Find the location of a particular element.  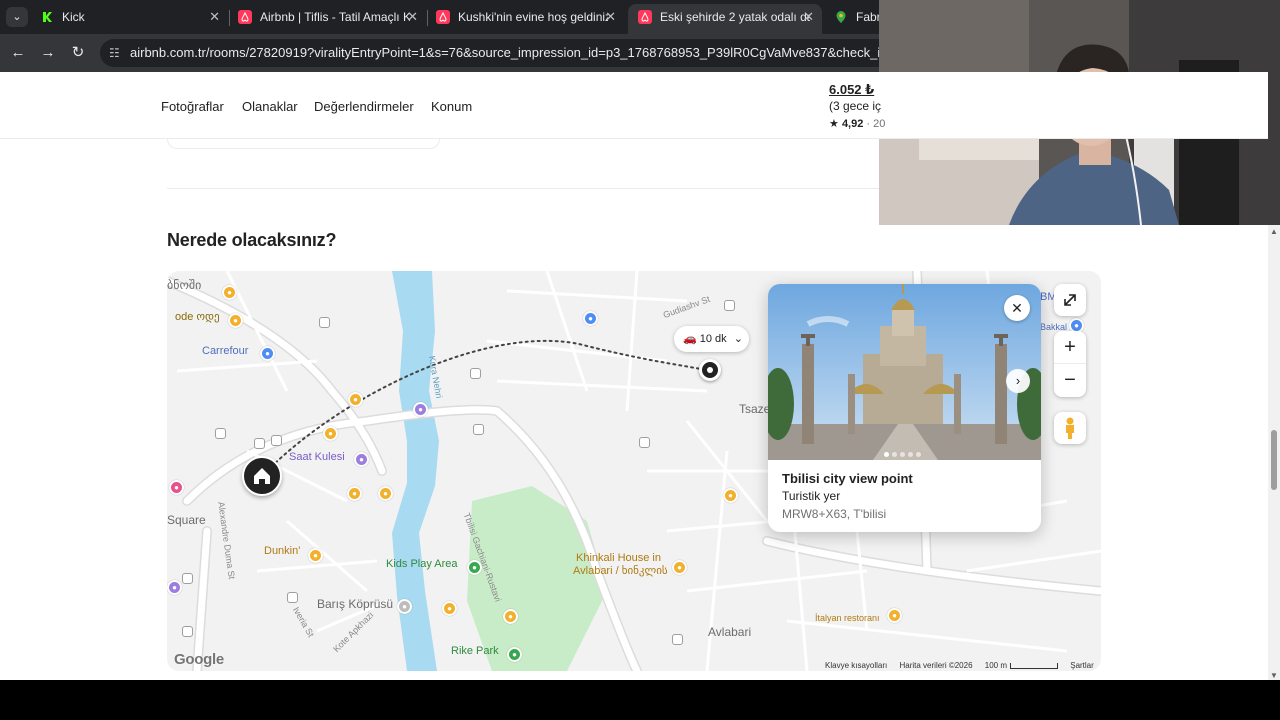

zoom-out-button: − is located at coordinates (1070, 380).